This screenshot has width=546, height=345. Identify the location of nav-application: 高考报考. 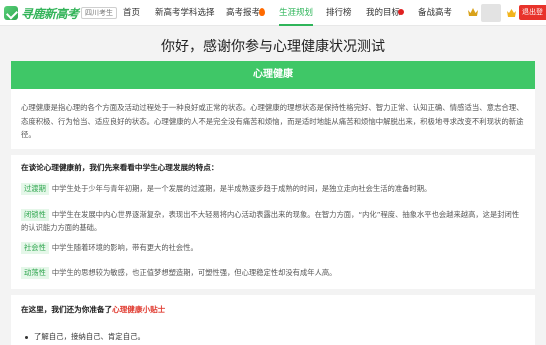
(243, 13).